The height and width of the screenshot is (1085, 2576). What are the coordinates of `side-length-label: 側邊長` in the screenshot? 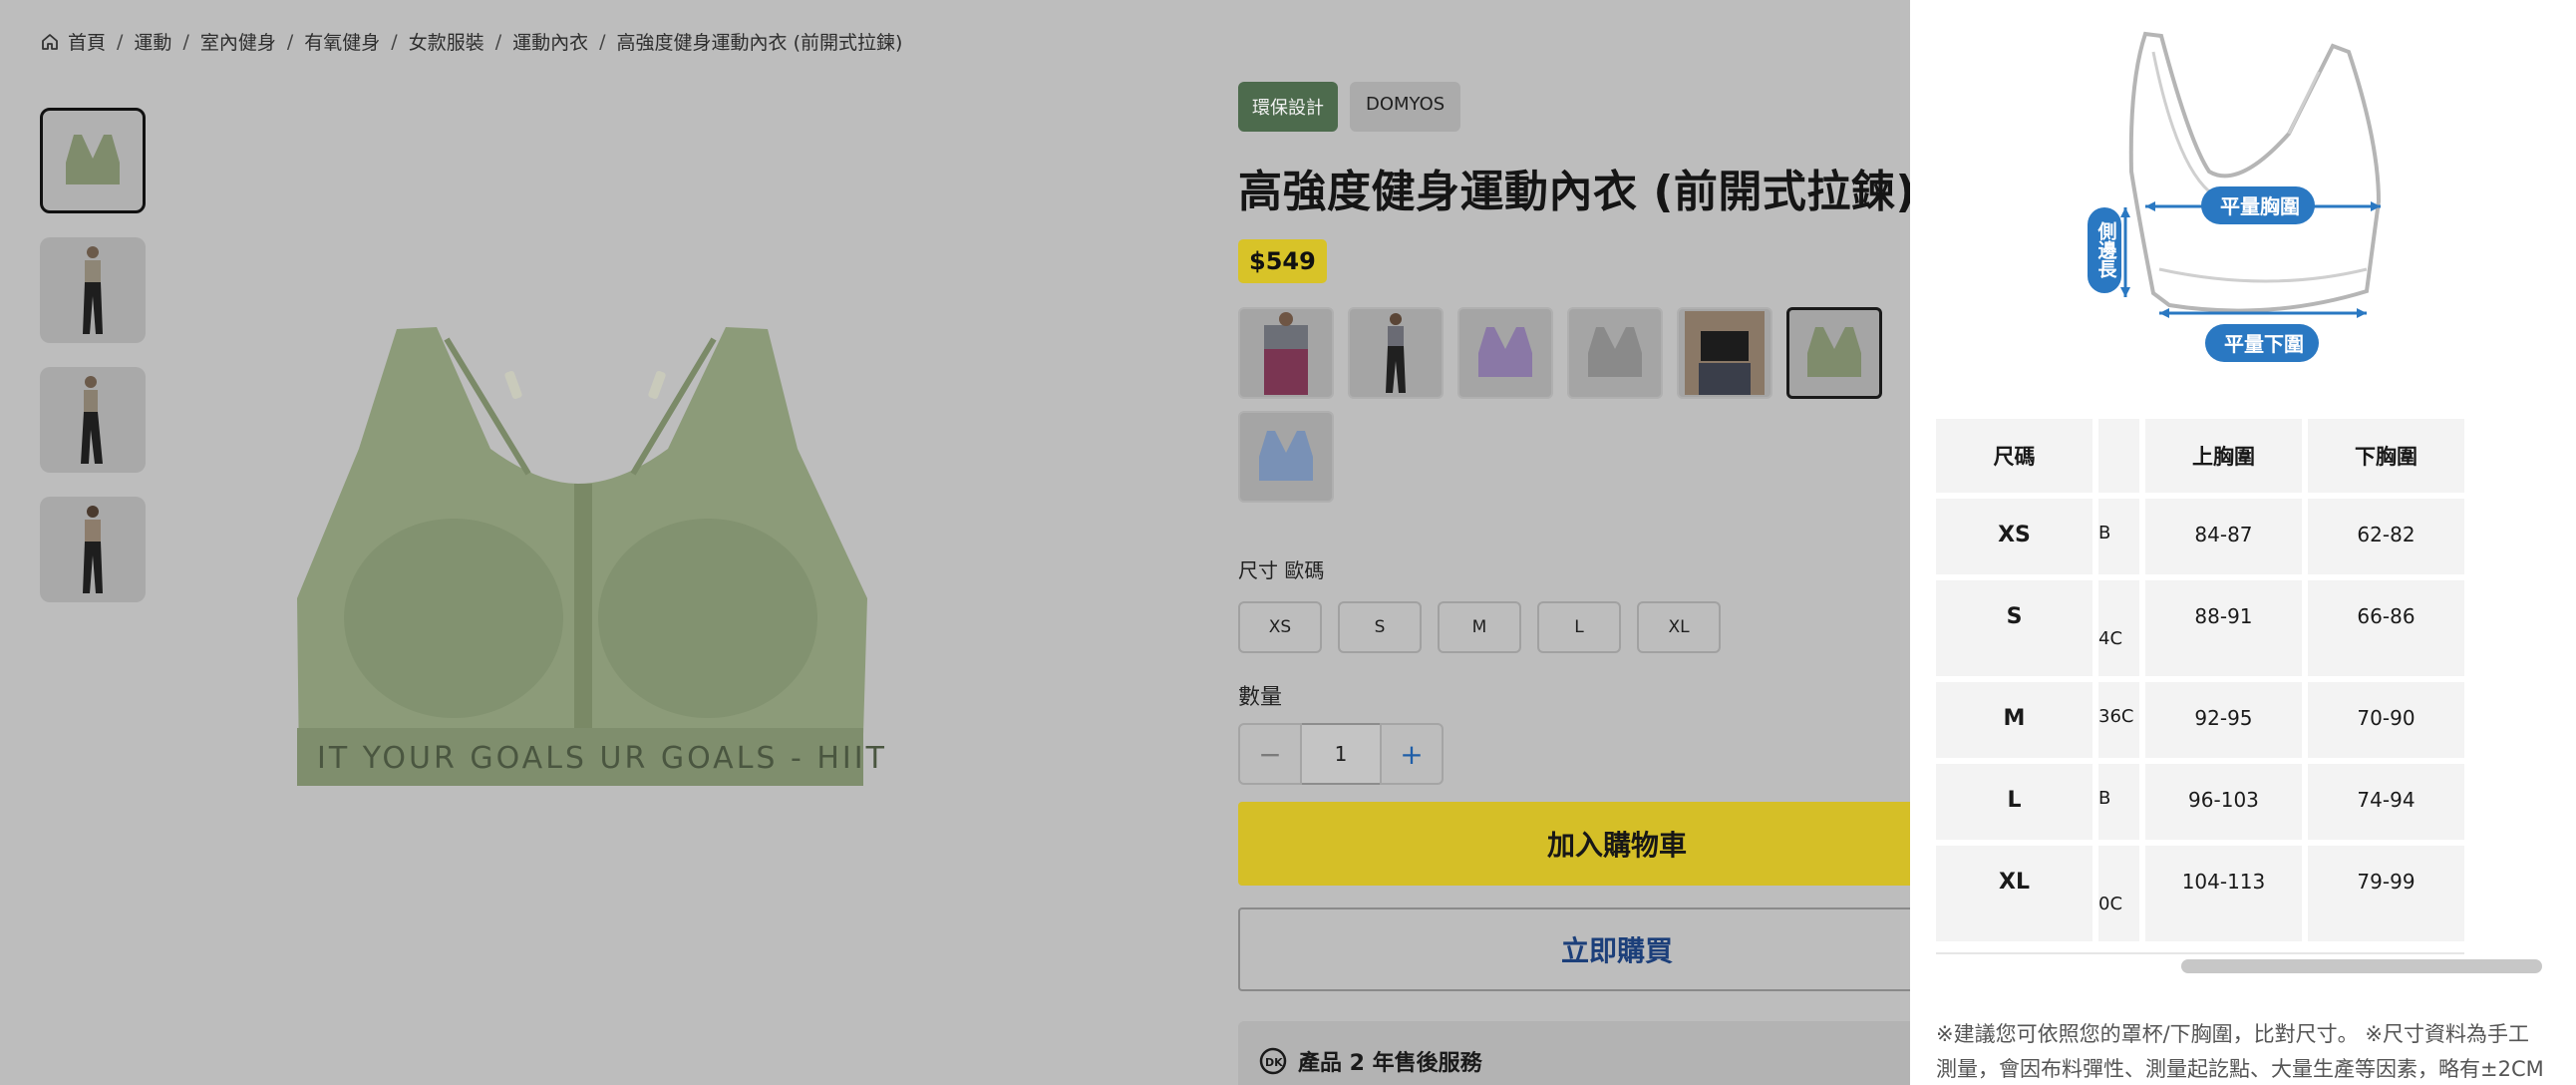 It's located at (2105, 249).